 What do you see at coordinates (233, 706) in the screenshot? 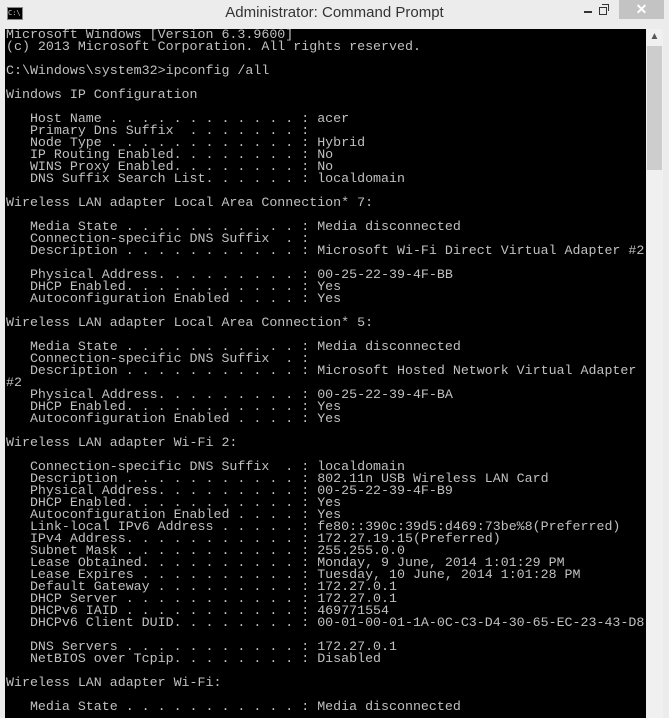
I see `console-line: Media State . . . . . . . . . . .` at bounding box center [233, 706].